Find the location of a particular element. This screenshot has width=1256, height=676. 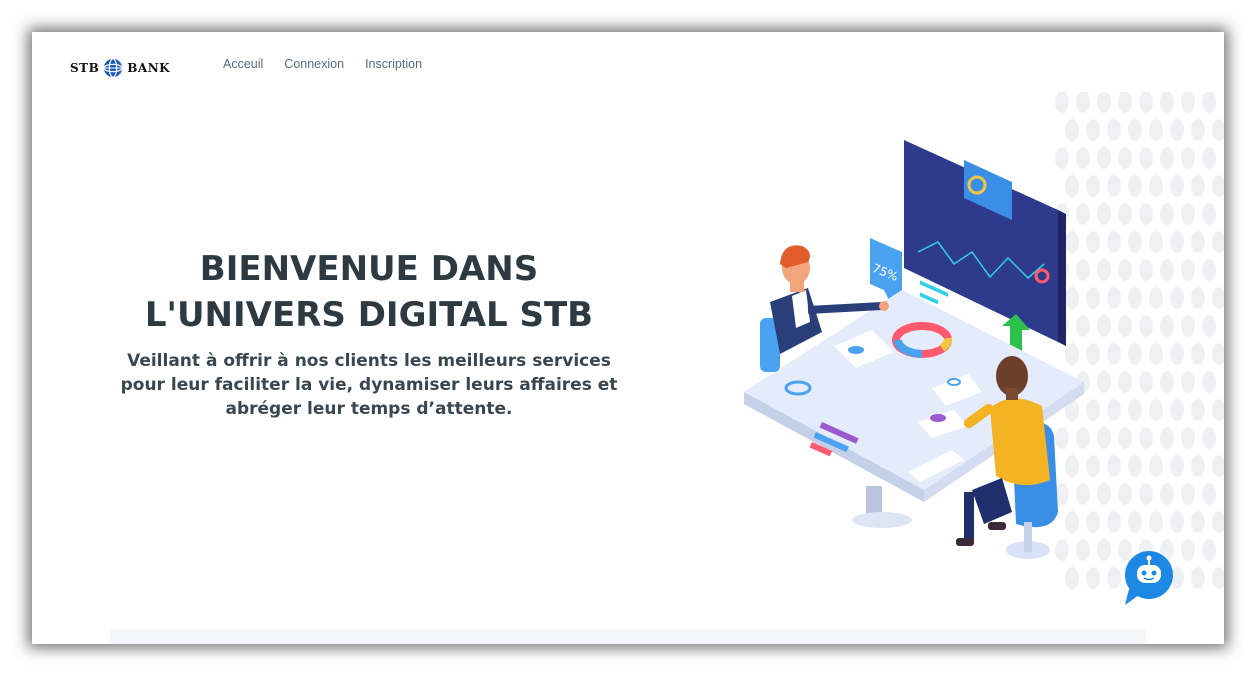

hero-title: BIENVENUE DANS L'UNIVERS DIGITAL STB is located at coordinates (369, 292).